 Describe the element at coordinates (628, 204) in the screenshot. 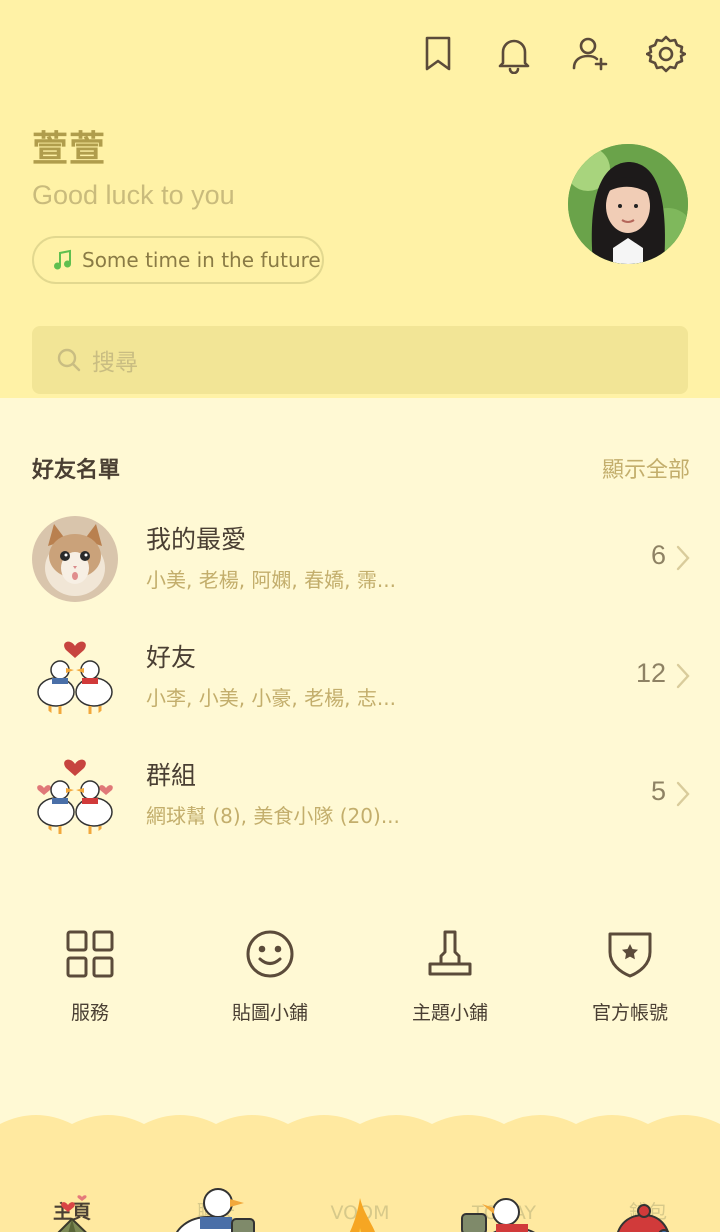

I see `avatar` at that location.